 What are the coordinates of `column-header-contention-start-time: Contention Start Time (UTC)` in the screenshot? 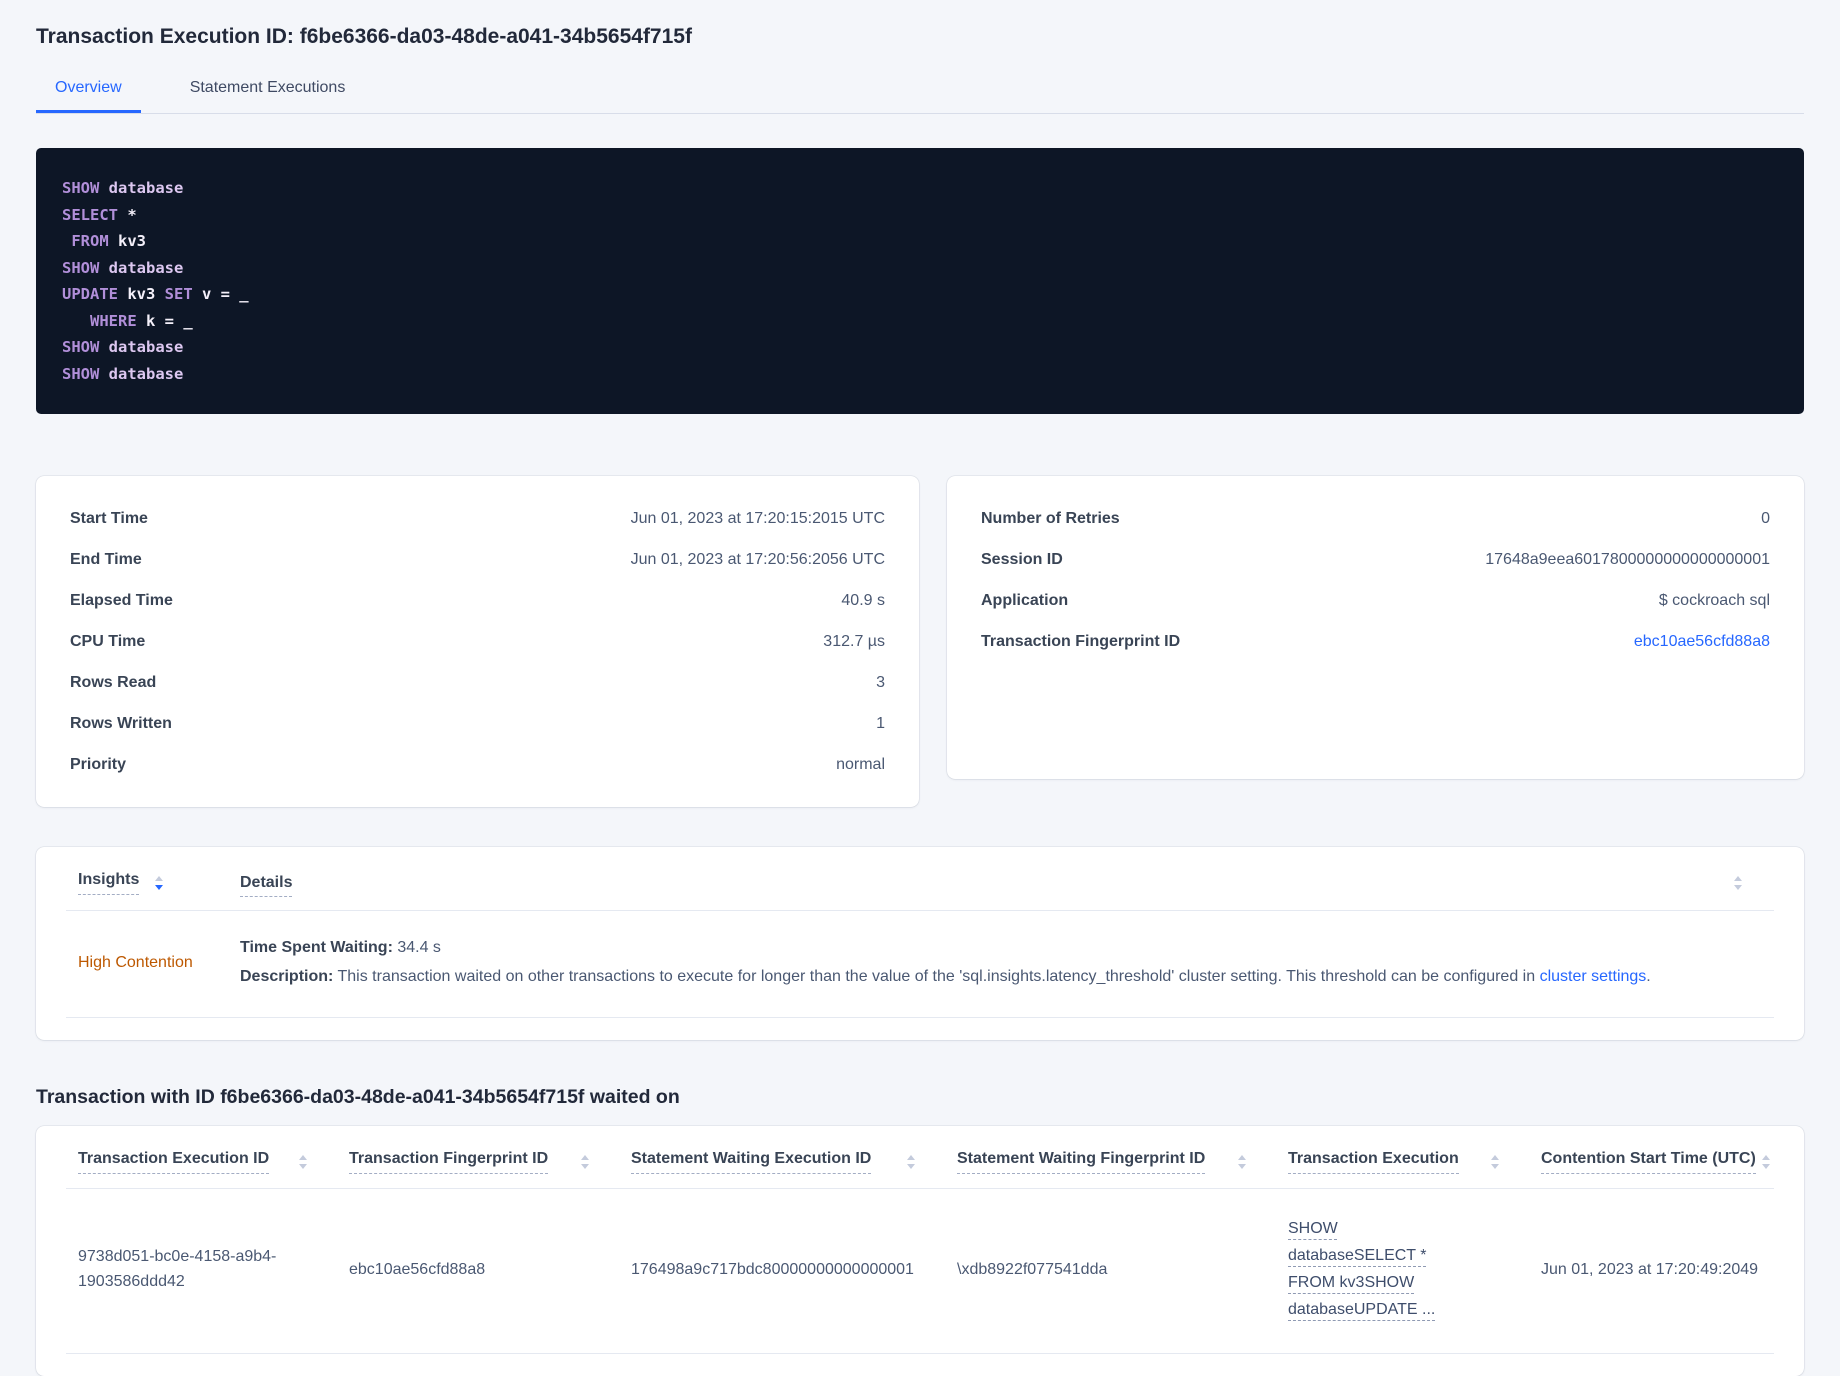 It's located at (1657, 1162).